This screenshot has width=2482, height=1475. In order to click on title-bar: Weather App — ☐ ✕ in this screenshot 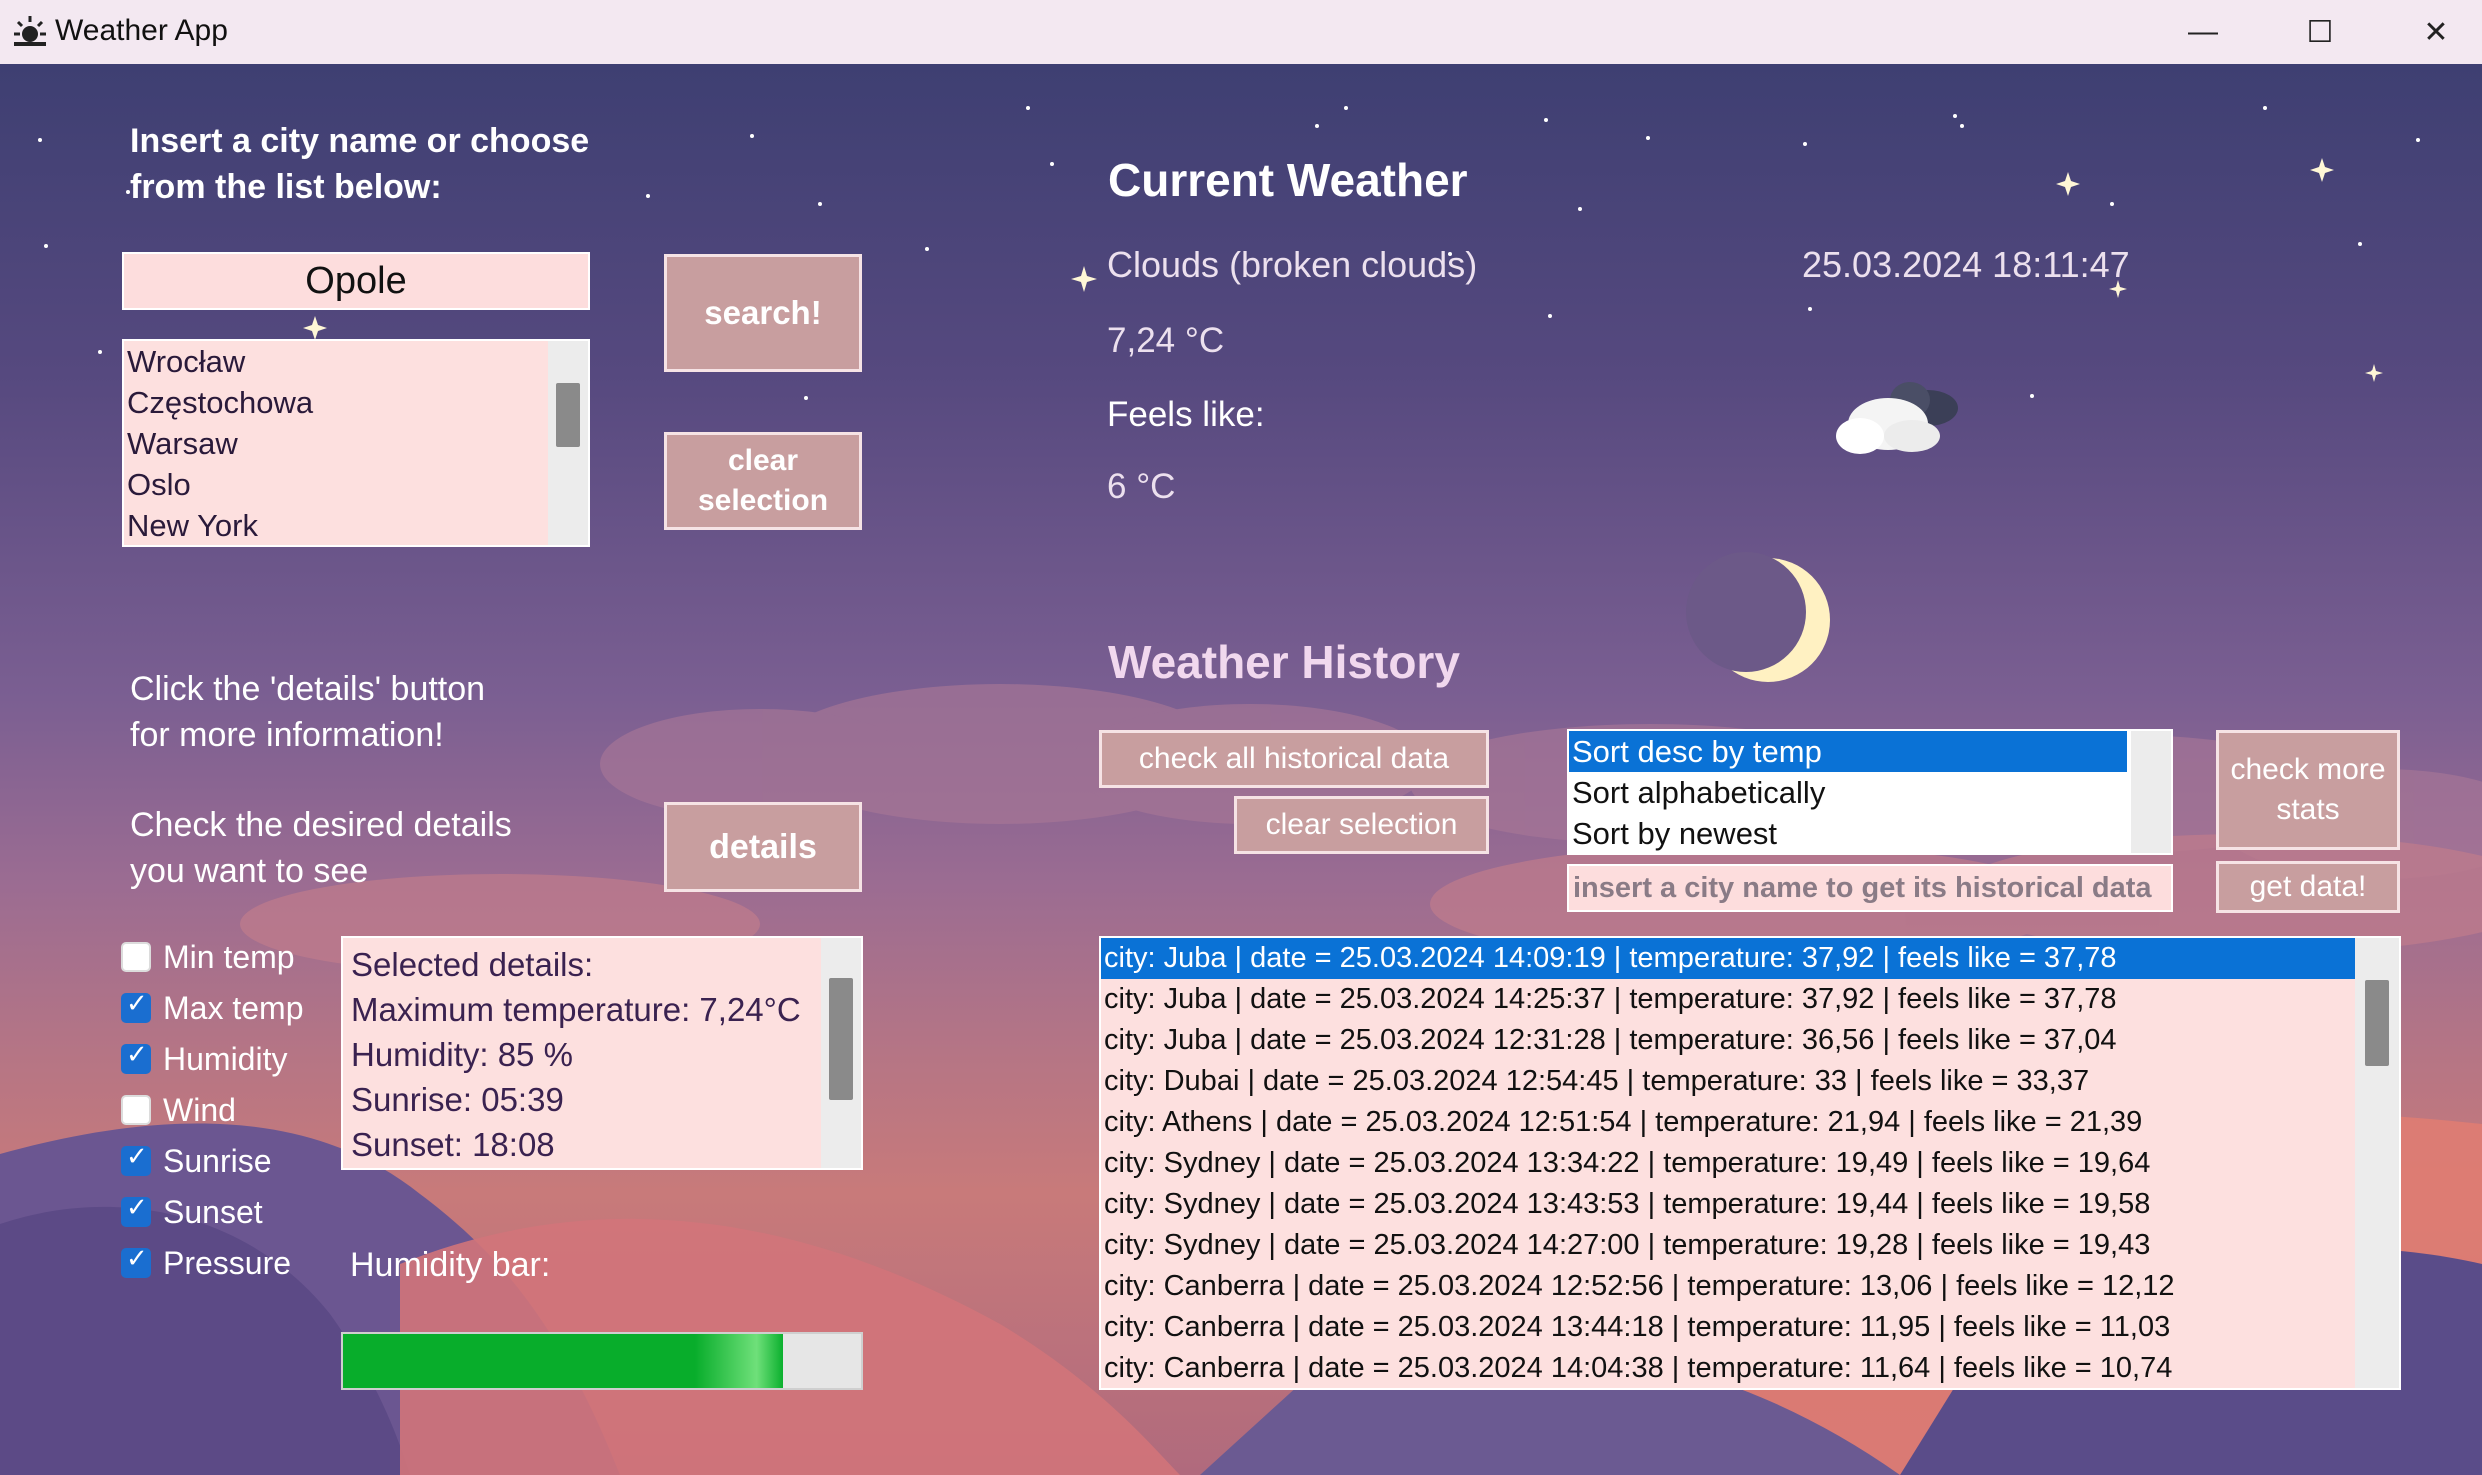, I will do `click(1241, 32)`.